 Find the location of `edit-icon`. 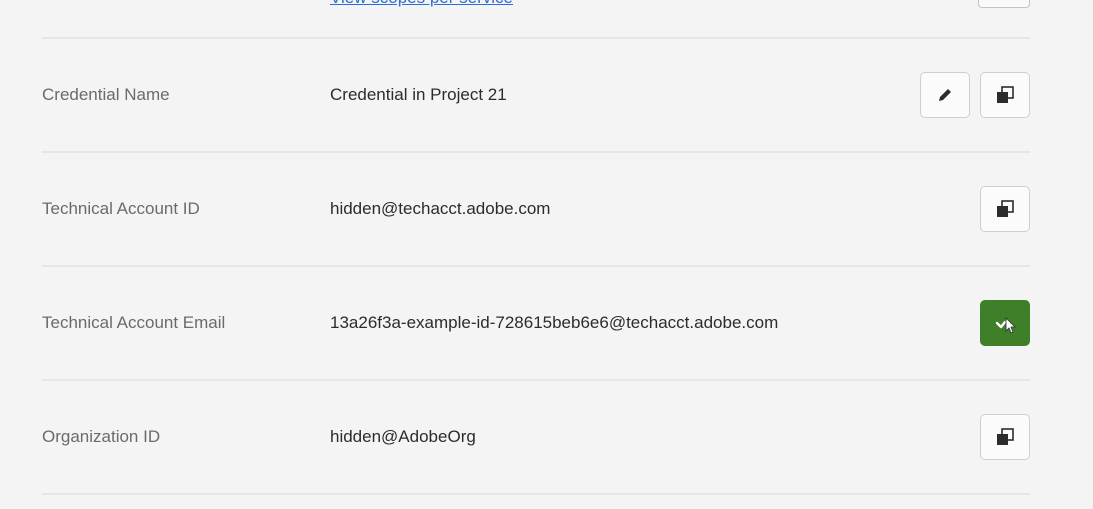

edit-icon is located at coordinates (945, 95).